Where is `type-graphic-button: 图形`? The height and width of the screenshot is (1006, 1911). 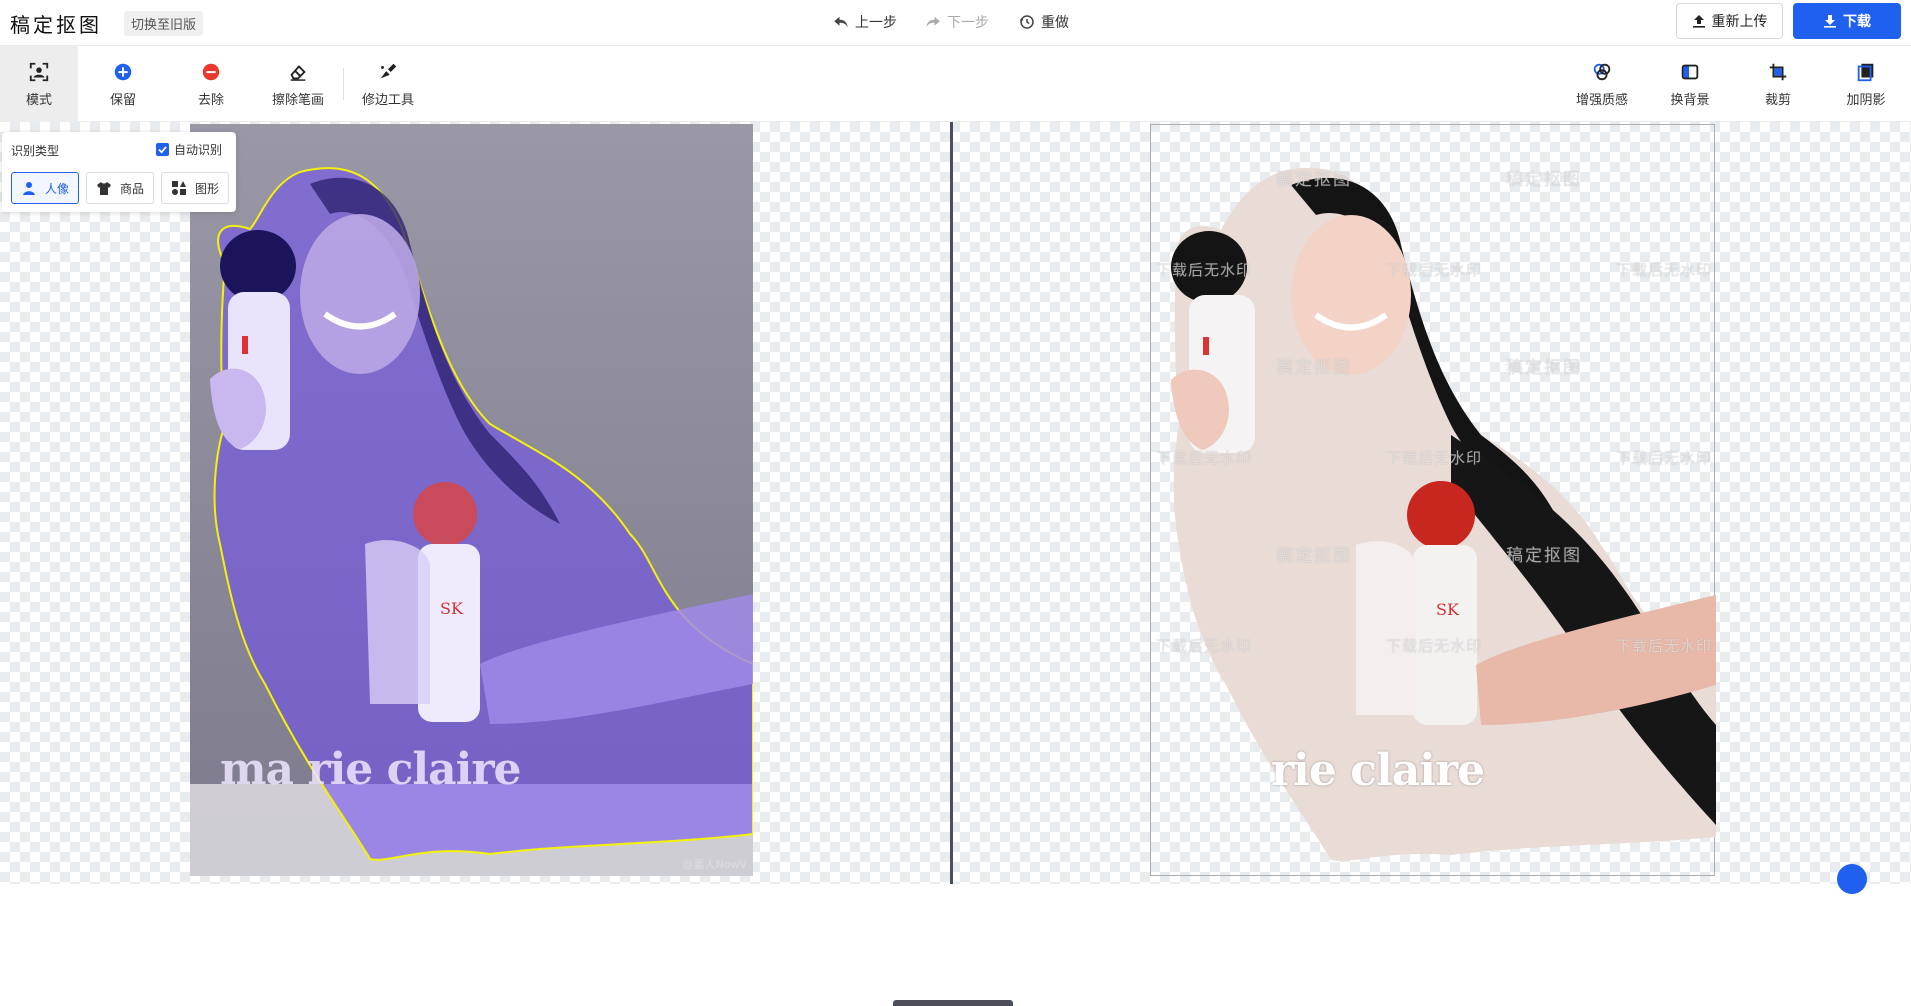
type-graphic-button: 图形 is located at coordinates (195, 188).